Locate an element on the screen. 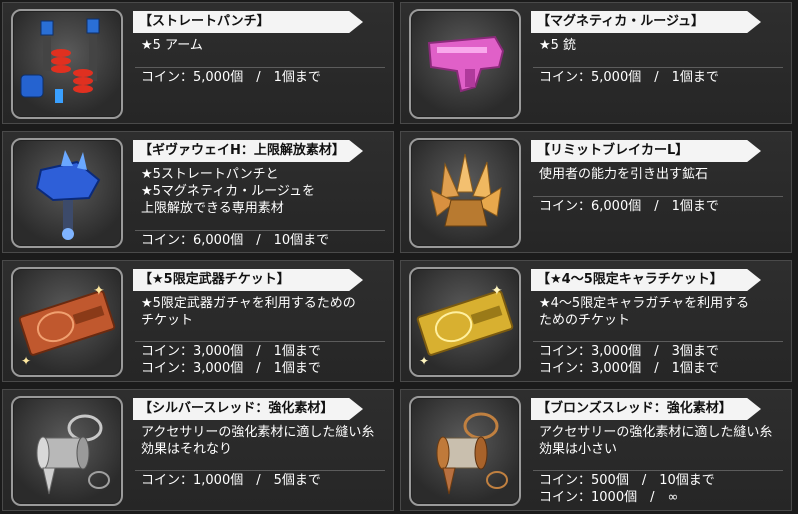 The image size is (798, 514). cost-line: コイン：6,000個 / 10個まで is located at coordinates (260, 240).